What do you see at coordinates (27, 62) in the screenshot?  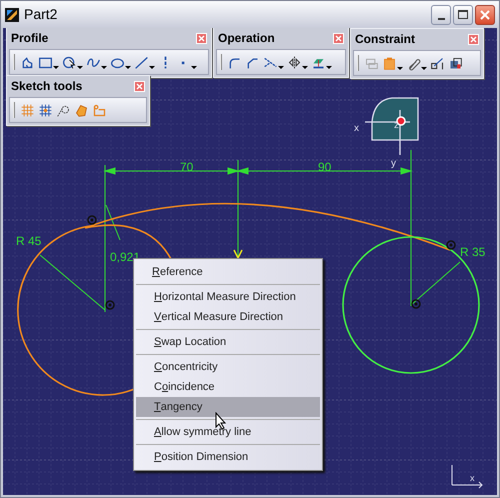 I see `profile-icon` at bounding box center [27, 62].